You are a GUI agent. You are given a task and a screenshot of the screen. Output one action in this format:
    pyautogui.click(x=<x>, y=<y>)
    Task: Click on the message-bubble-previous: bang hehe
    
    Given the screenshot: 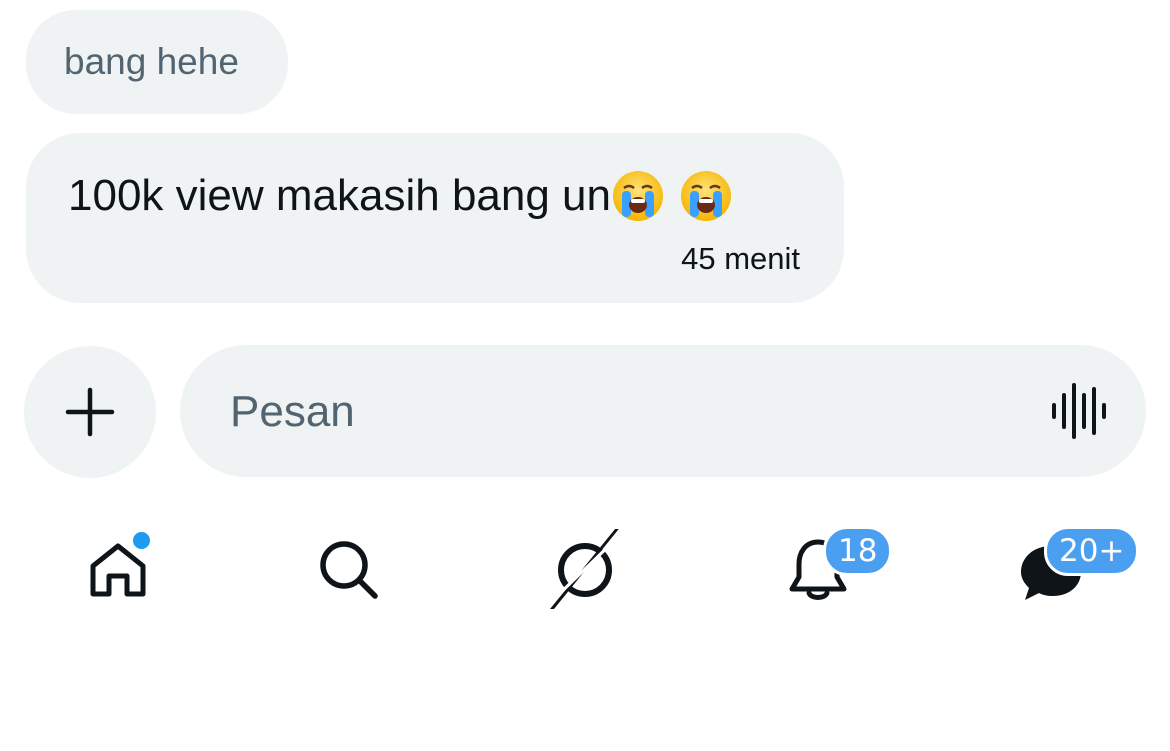 What is the action you would take?
    pyautogui.click(x=157, y=62)
    